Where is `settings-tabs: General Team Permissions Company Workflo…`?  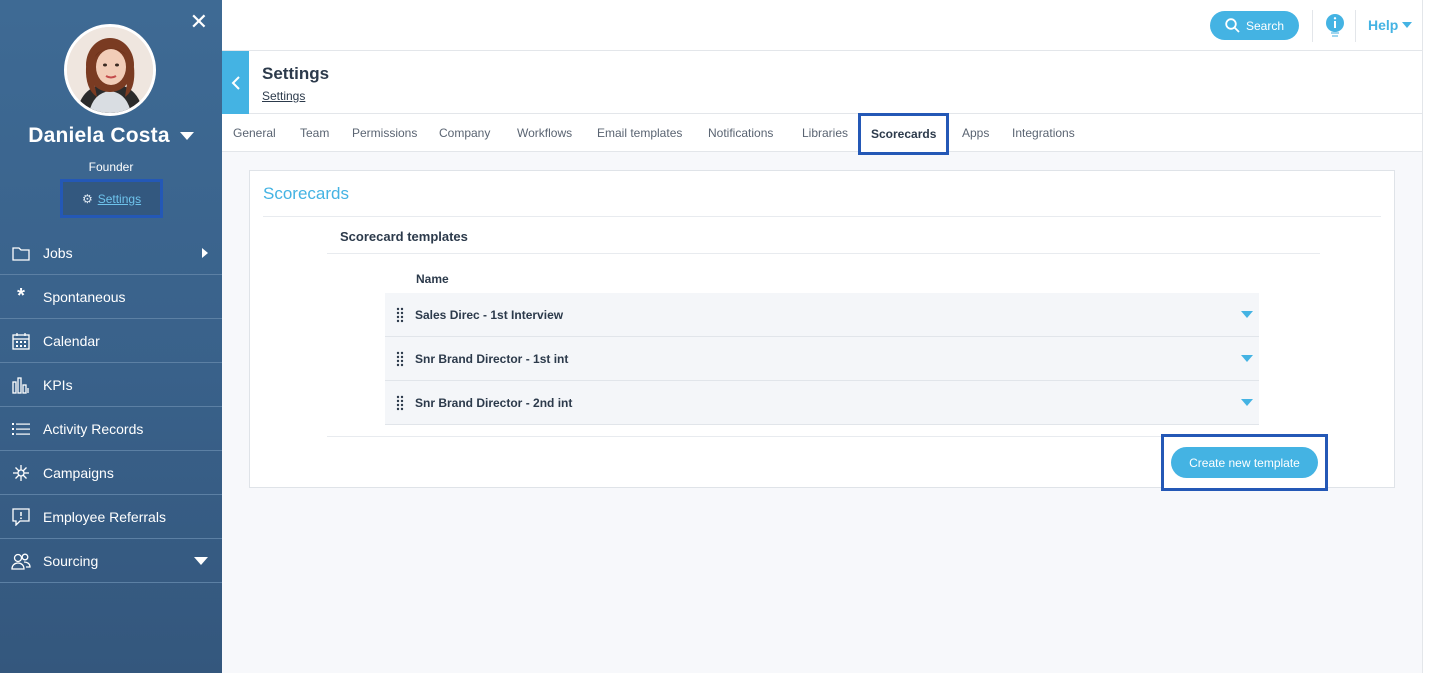
settings-tabs: General Team Permissions Company Workflo… is located at coordinates (822, 134).